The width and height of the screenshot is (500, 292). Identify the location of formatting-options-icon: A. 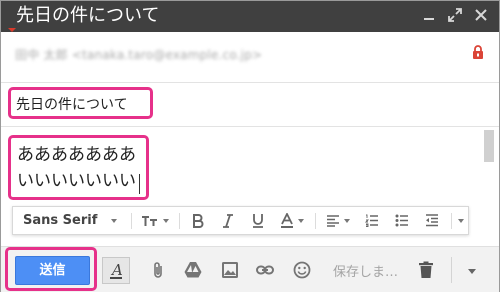
(116, 270).